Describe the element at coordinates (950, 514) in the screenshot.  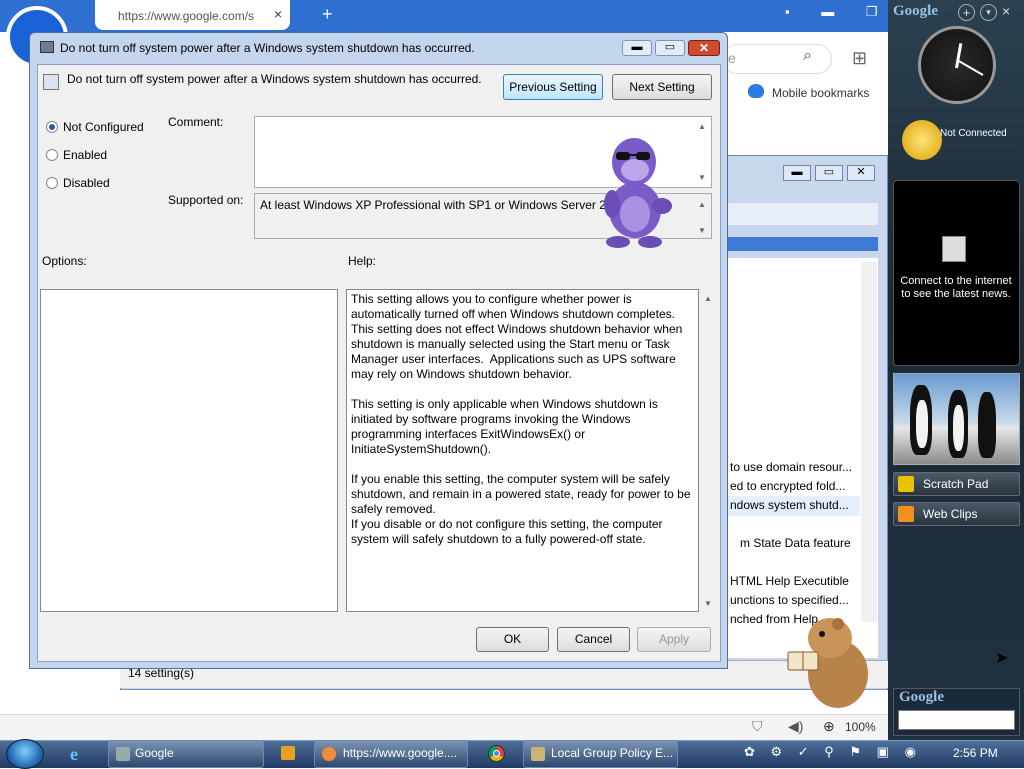
I see `sidebar-item-label: Web Clips` at that location.